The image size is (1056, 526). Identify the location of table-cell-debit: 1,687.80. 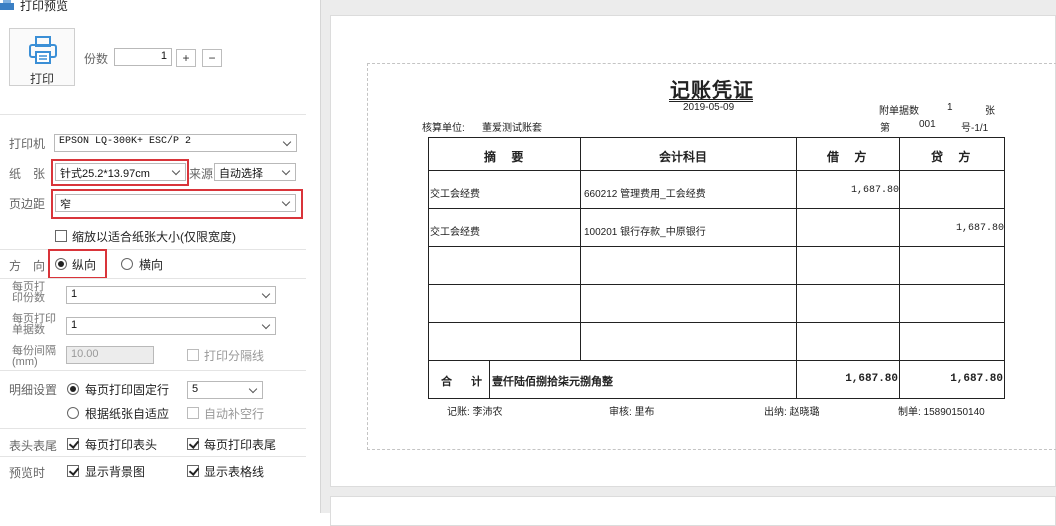
(874, 190).